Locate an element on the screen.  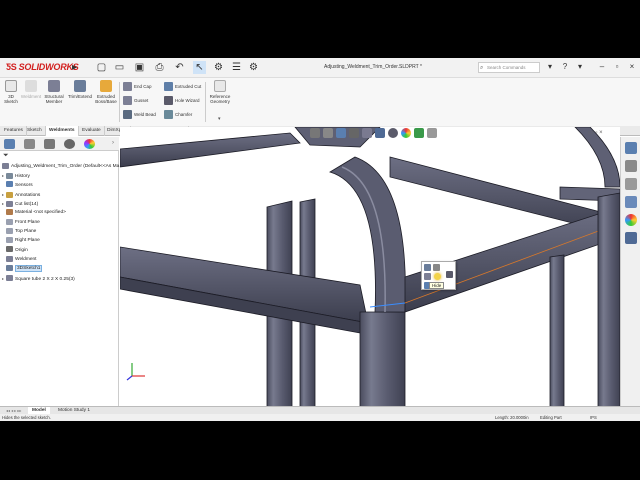
extruded-boss-icon is located at coordinates (106, 86).